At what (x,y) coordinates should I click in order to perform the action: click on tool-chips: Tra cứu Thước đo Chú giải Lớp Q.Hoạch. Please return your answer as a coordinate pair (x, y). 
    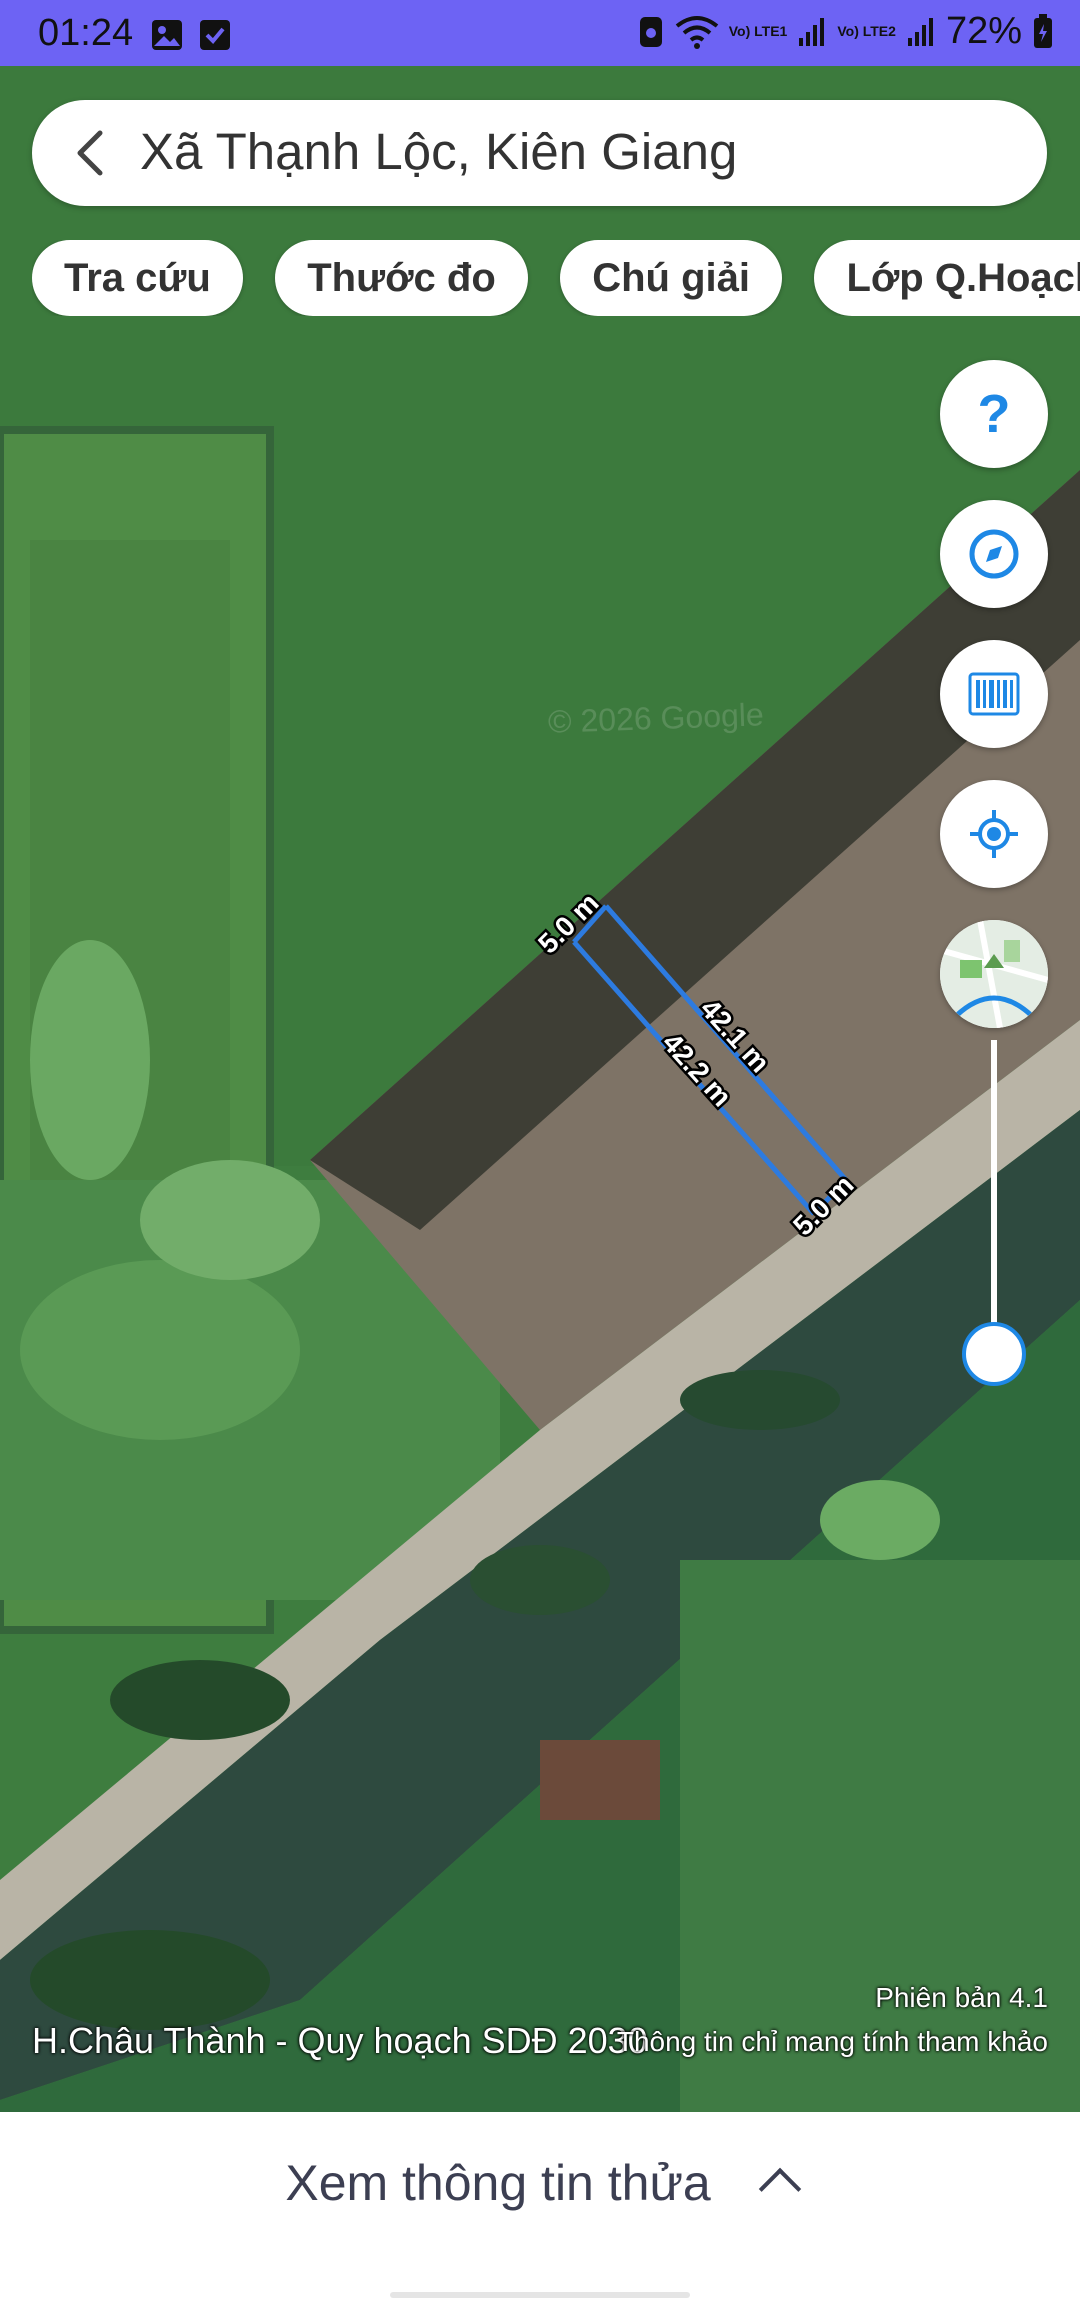
    Looking at the image, I should click on (556, 278).